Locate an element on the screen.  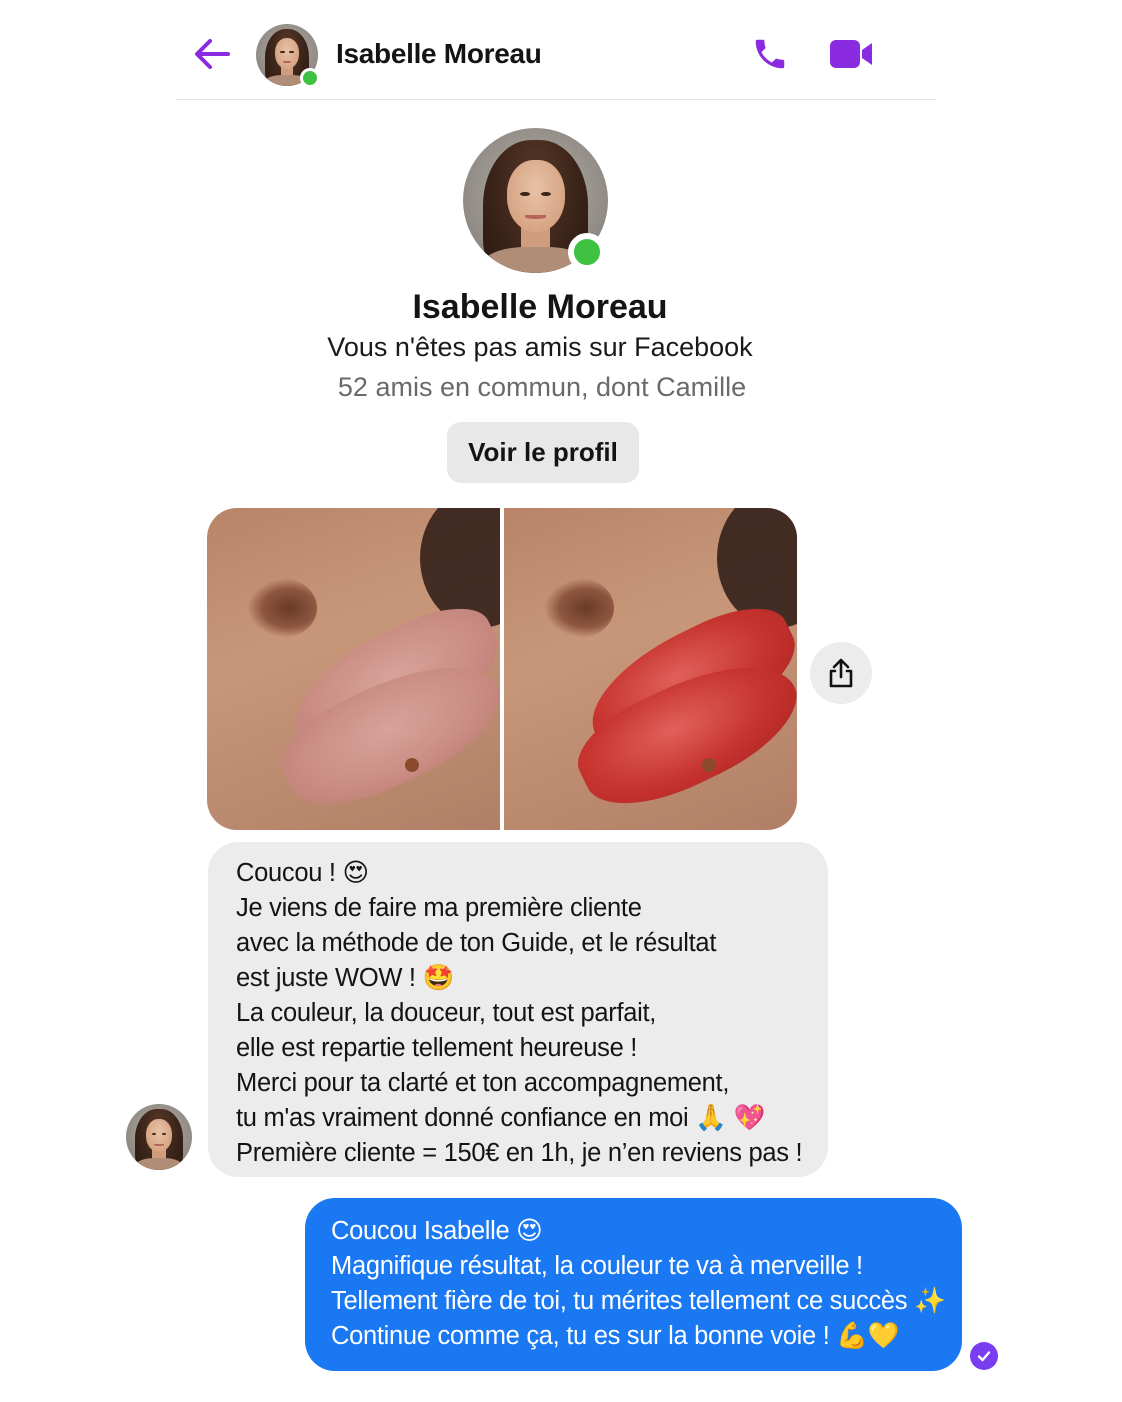
view-profile-button: Voir le profil is located at coordinates (543, 452).